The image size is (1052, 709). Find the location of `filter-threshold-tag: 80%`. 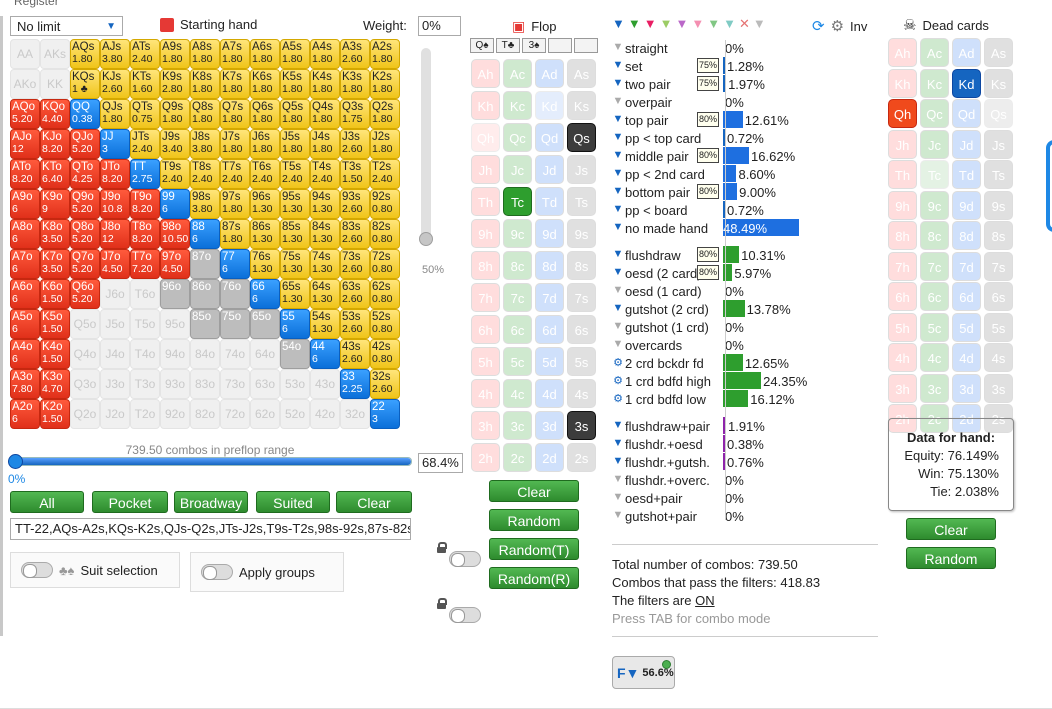

filter-threshold-tag: 80% is located at coordinates (708, 272).